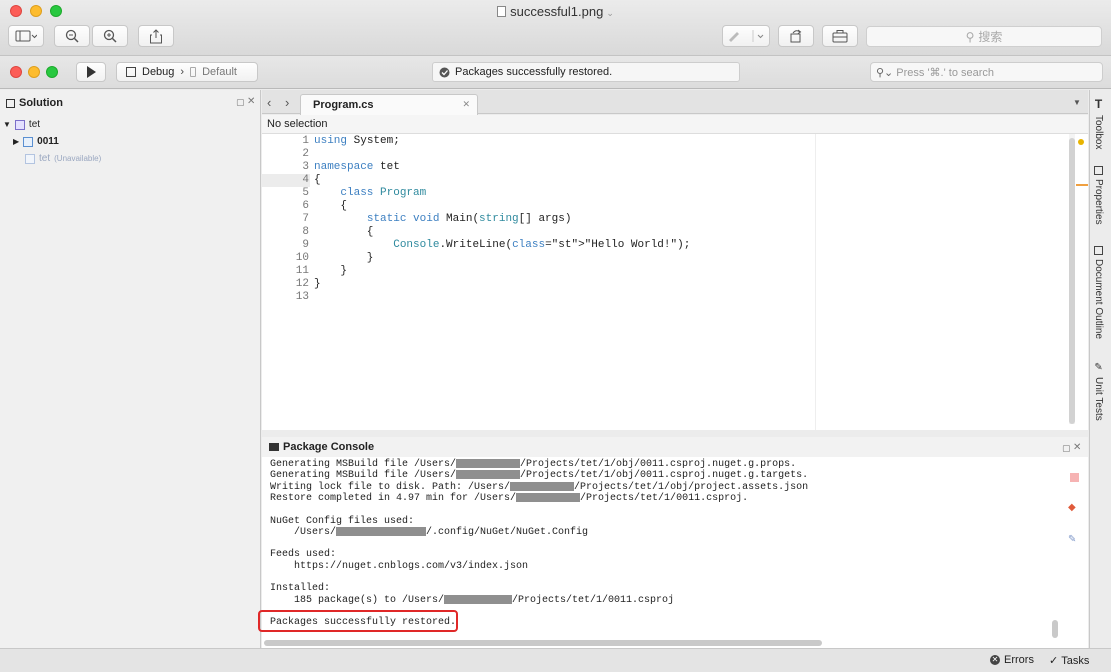 Image resolution: width=1111 pixels, height=672 pixels. I want to click on console-horizontal-scrollbar, so click(543, 643).